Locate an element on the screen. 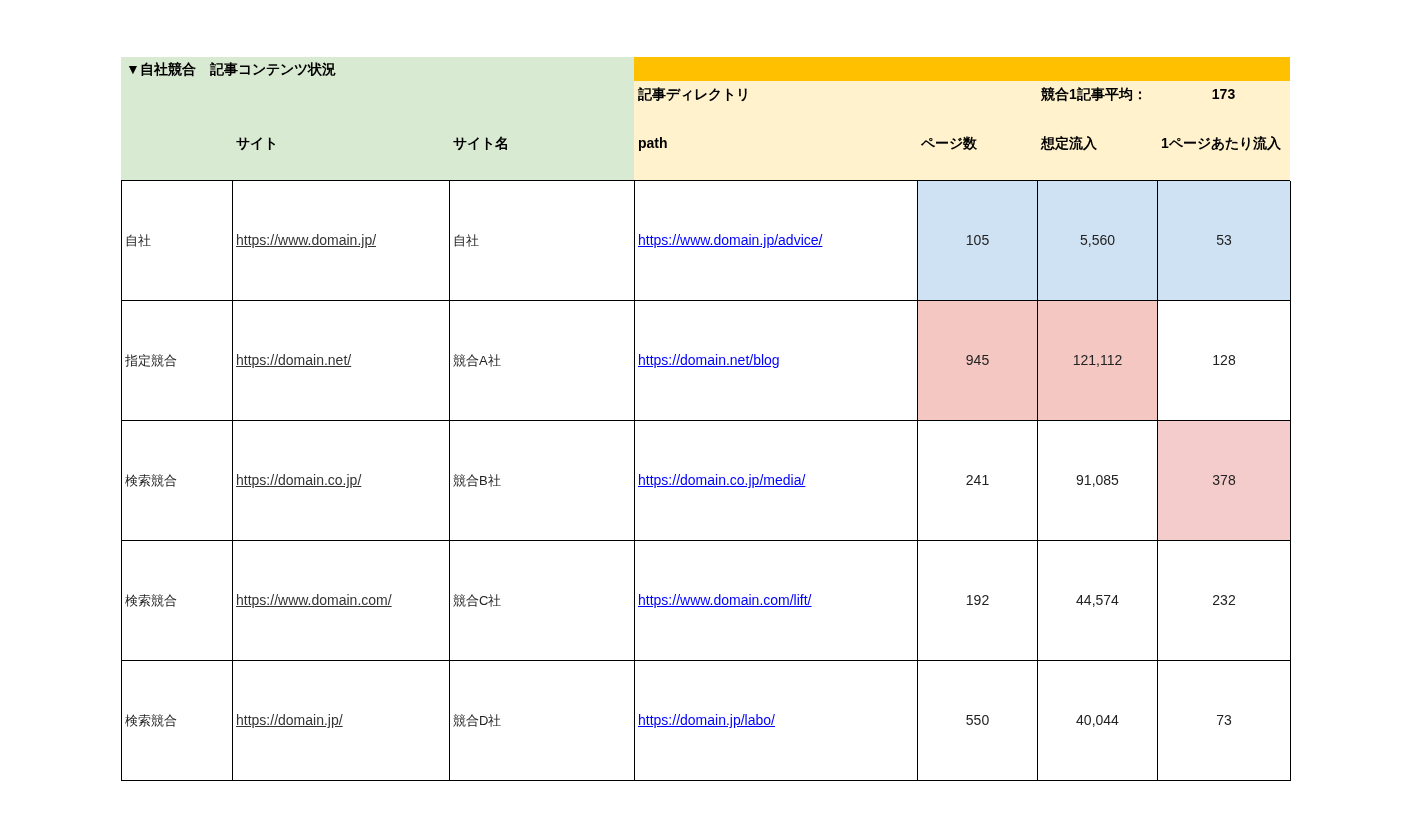 This screenshot has height=838, width=1413. sheet-title: ▼自社競合 記事コンテンツ状況 is located at coordinates (231, 69).